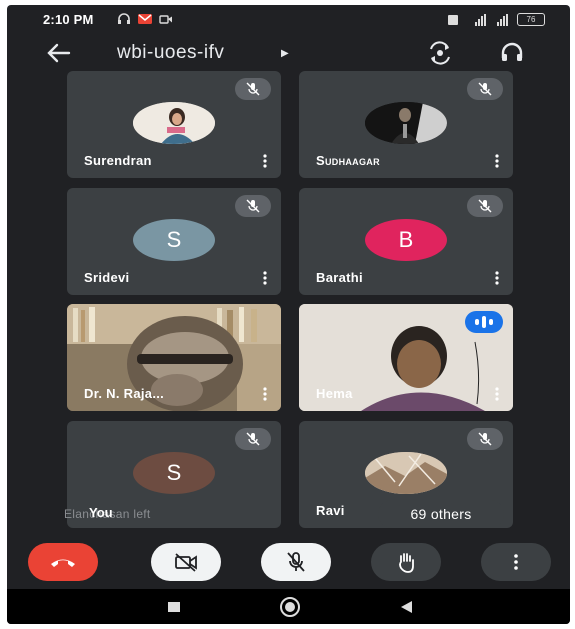 Image resolution: width=575 pixels, height=629 pixels. I want to click on status-system-icons: 76, so click(495, 19).